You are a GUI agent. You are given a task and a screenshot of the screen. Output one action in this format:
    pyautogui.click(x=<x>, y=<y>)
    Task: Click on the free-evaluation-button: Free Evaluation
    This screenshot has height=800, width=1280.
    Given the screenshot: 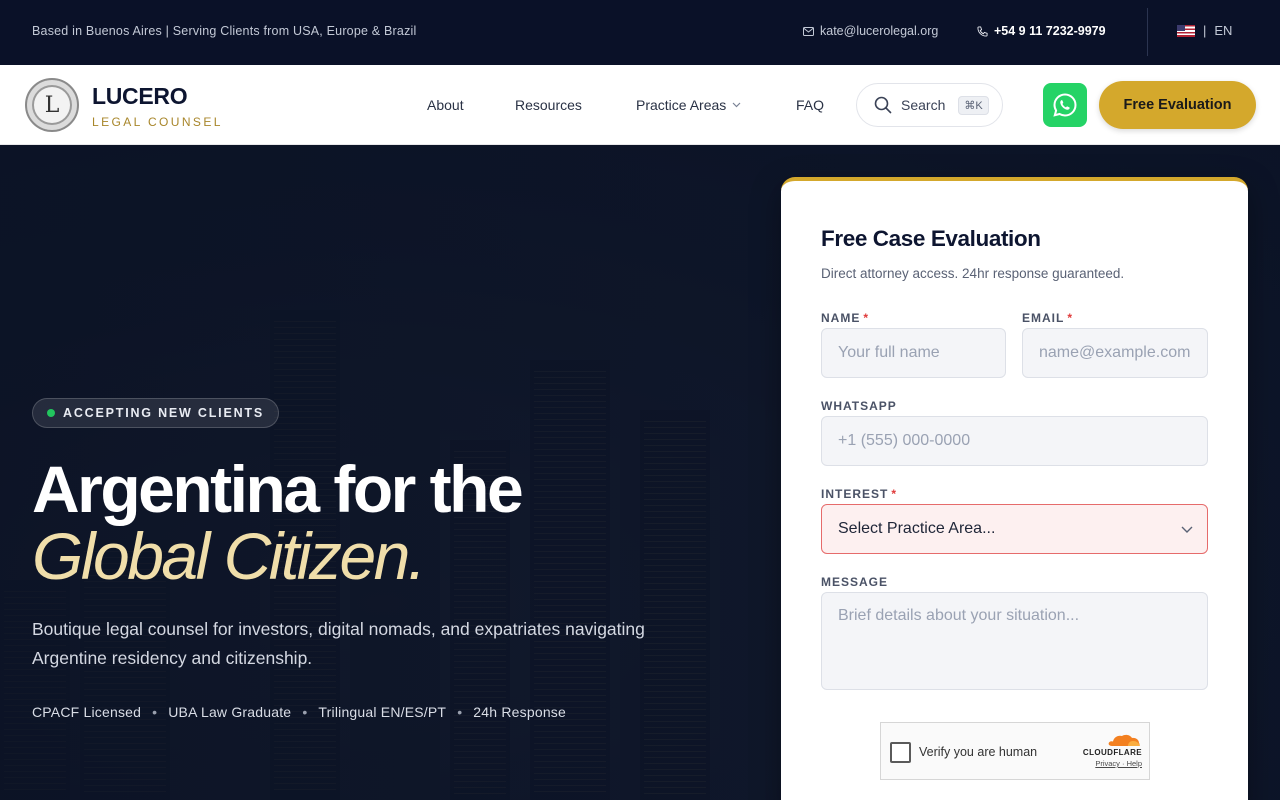 What is the action you would take?
    pyautogui.click(x=1177, y=105)
    